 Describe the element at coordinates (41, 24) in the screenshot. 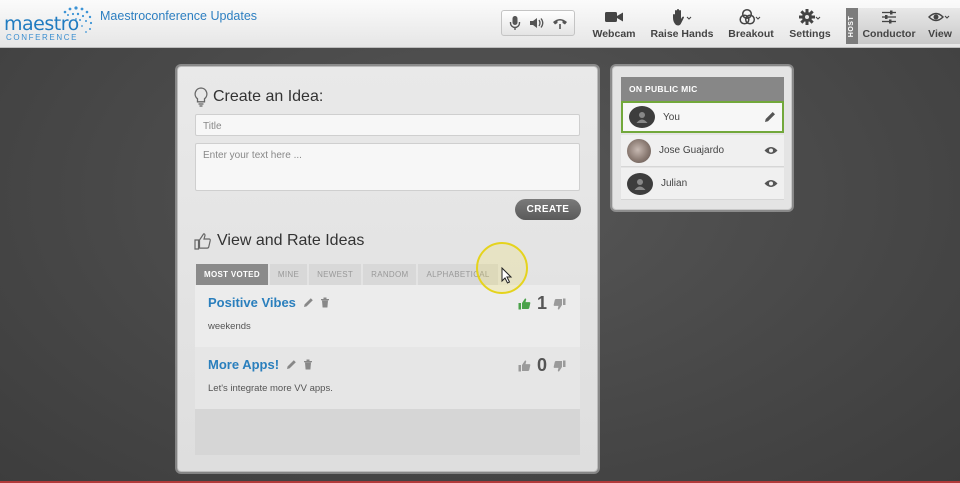

I see `logo-wordmark: maestro` at that location.